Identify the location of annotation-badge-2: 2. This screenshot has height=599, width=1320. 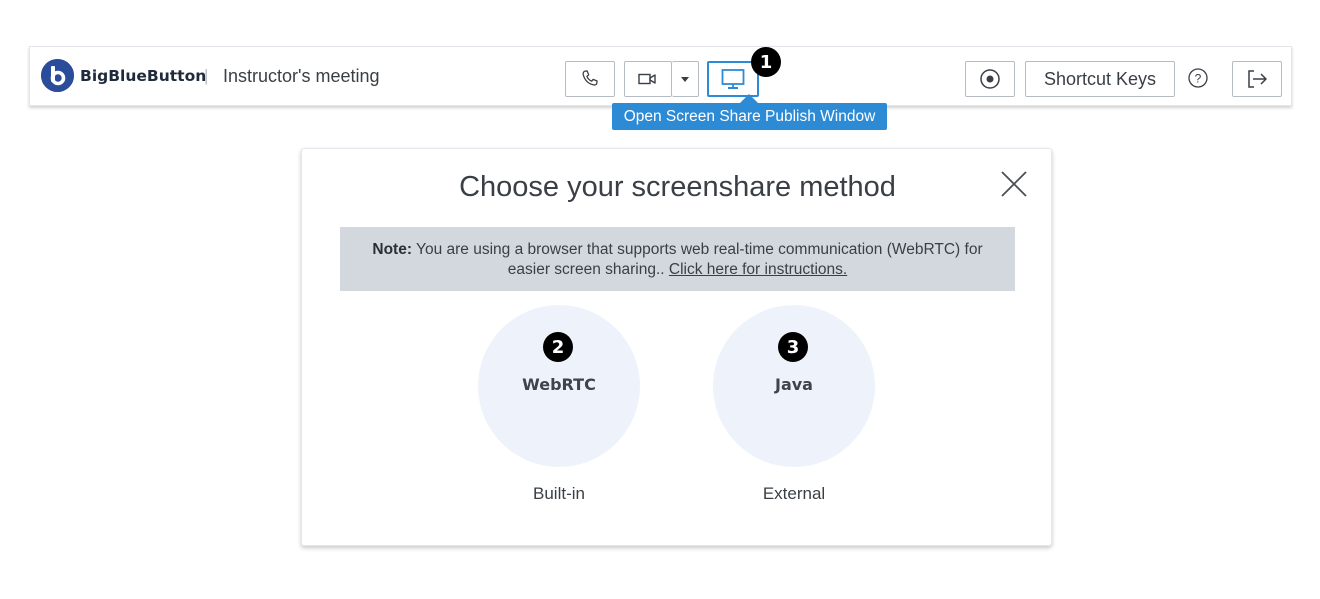
(558, 347).